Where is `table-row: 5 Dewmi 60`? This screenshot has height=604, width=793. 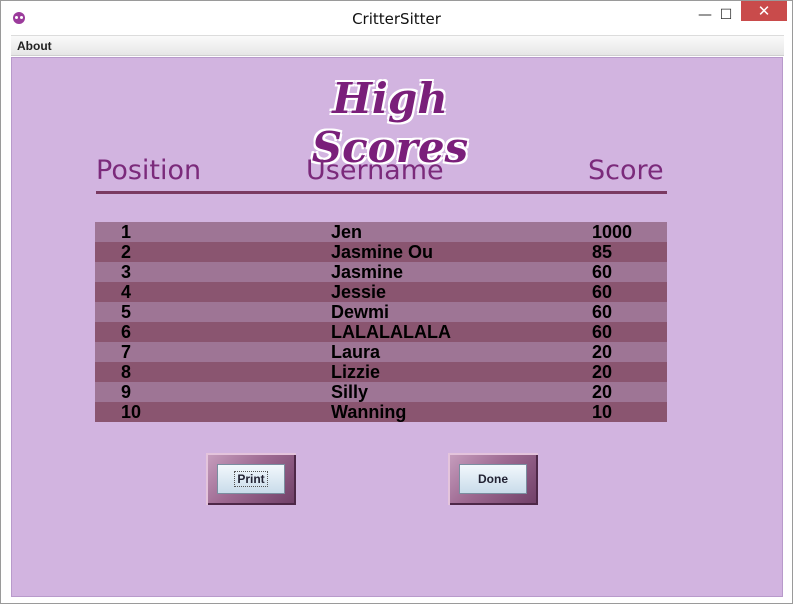
table-row: 5 Dewmi 60 is located at coordinates (381, 312).